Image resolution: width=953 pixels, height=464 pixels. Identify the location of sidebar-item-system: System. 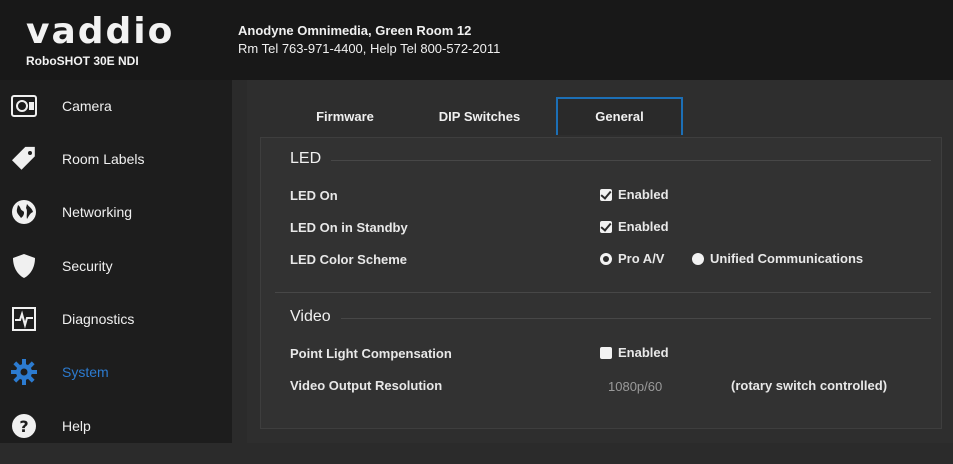
(116, 384).